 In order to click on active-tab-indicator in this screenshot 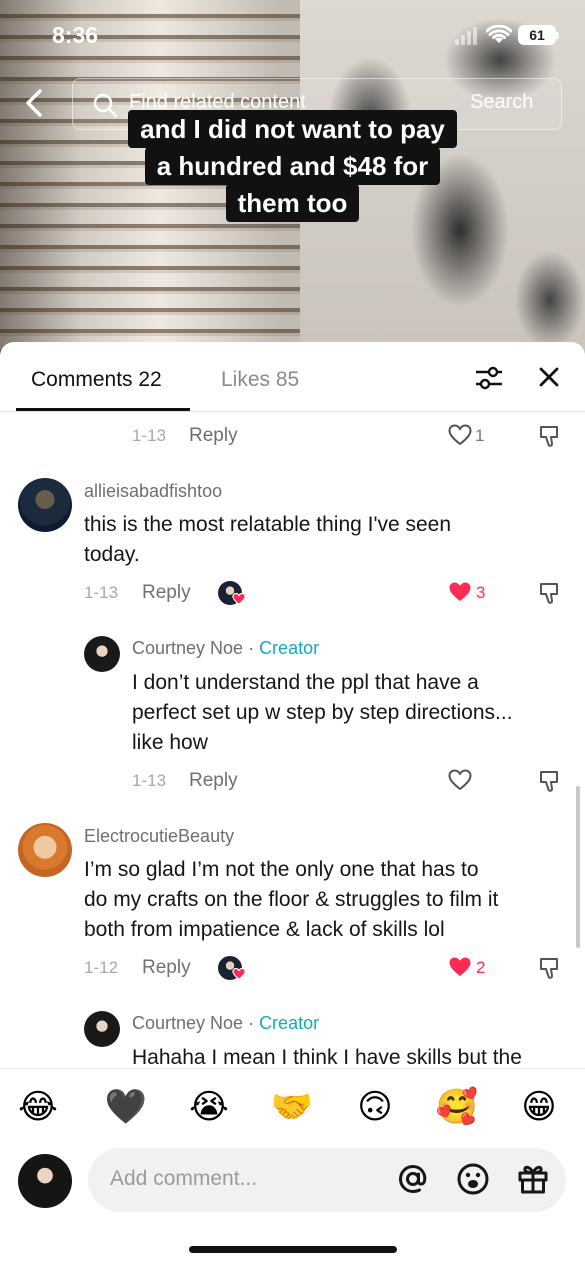, I will do `click(103, 409)`.